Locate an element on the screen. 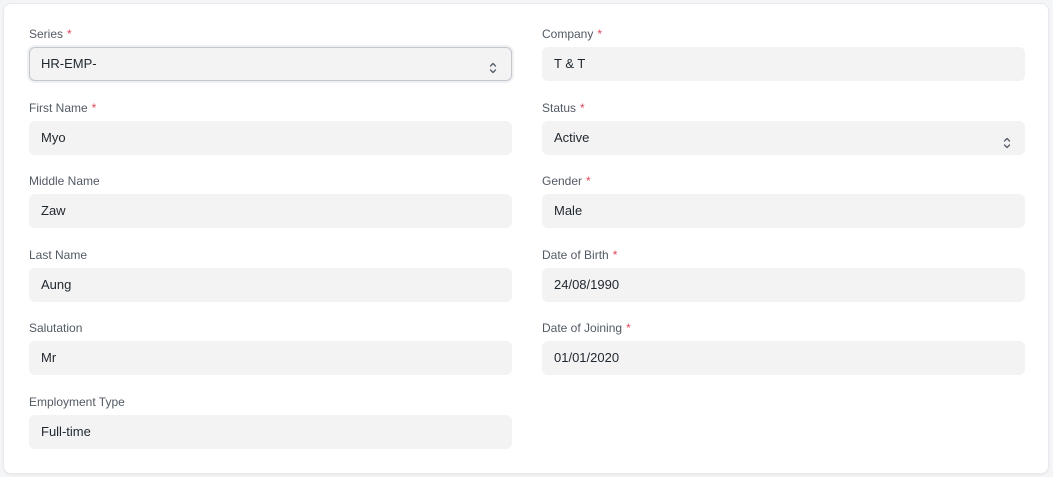  employment-type-input: Full-time is located at coordinates (270, 431).